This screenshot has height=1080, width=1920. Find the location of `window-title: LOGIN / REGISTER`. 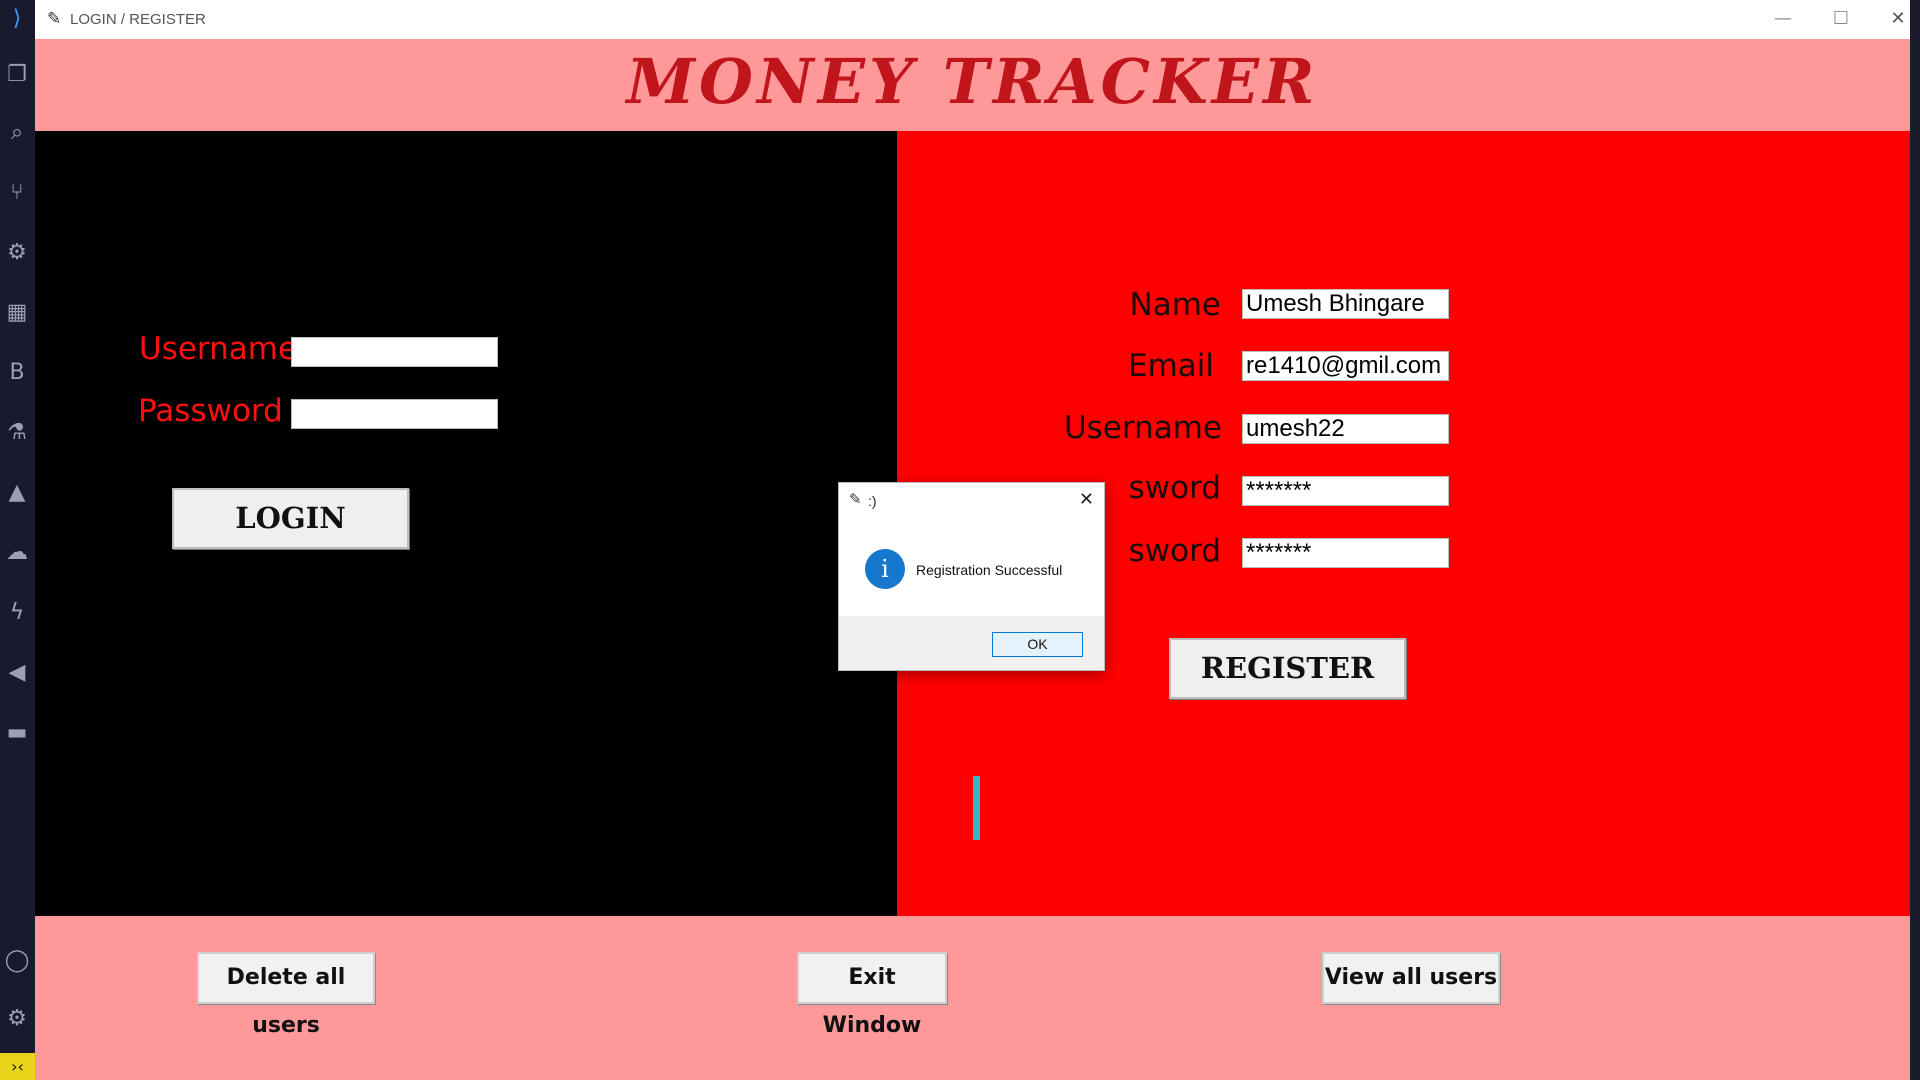

window-title: LOGIN / REGISTER is located at coordinates (138, 19).